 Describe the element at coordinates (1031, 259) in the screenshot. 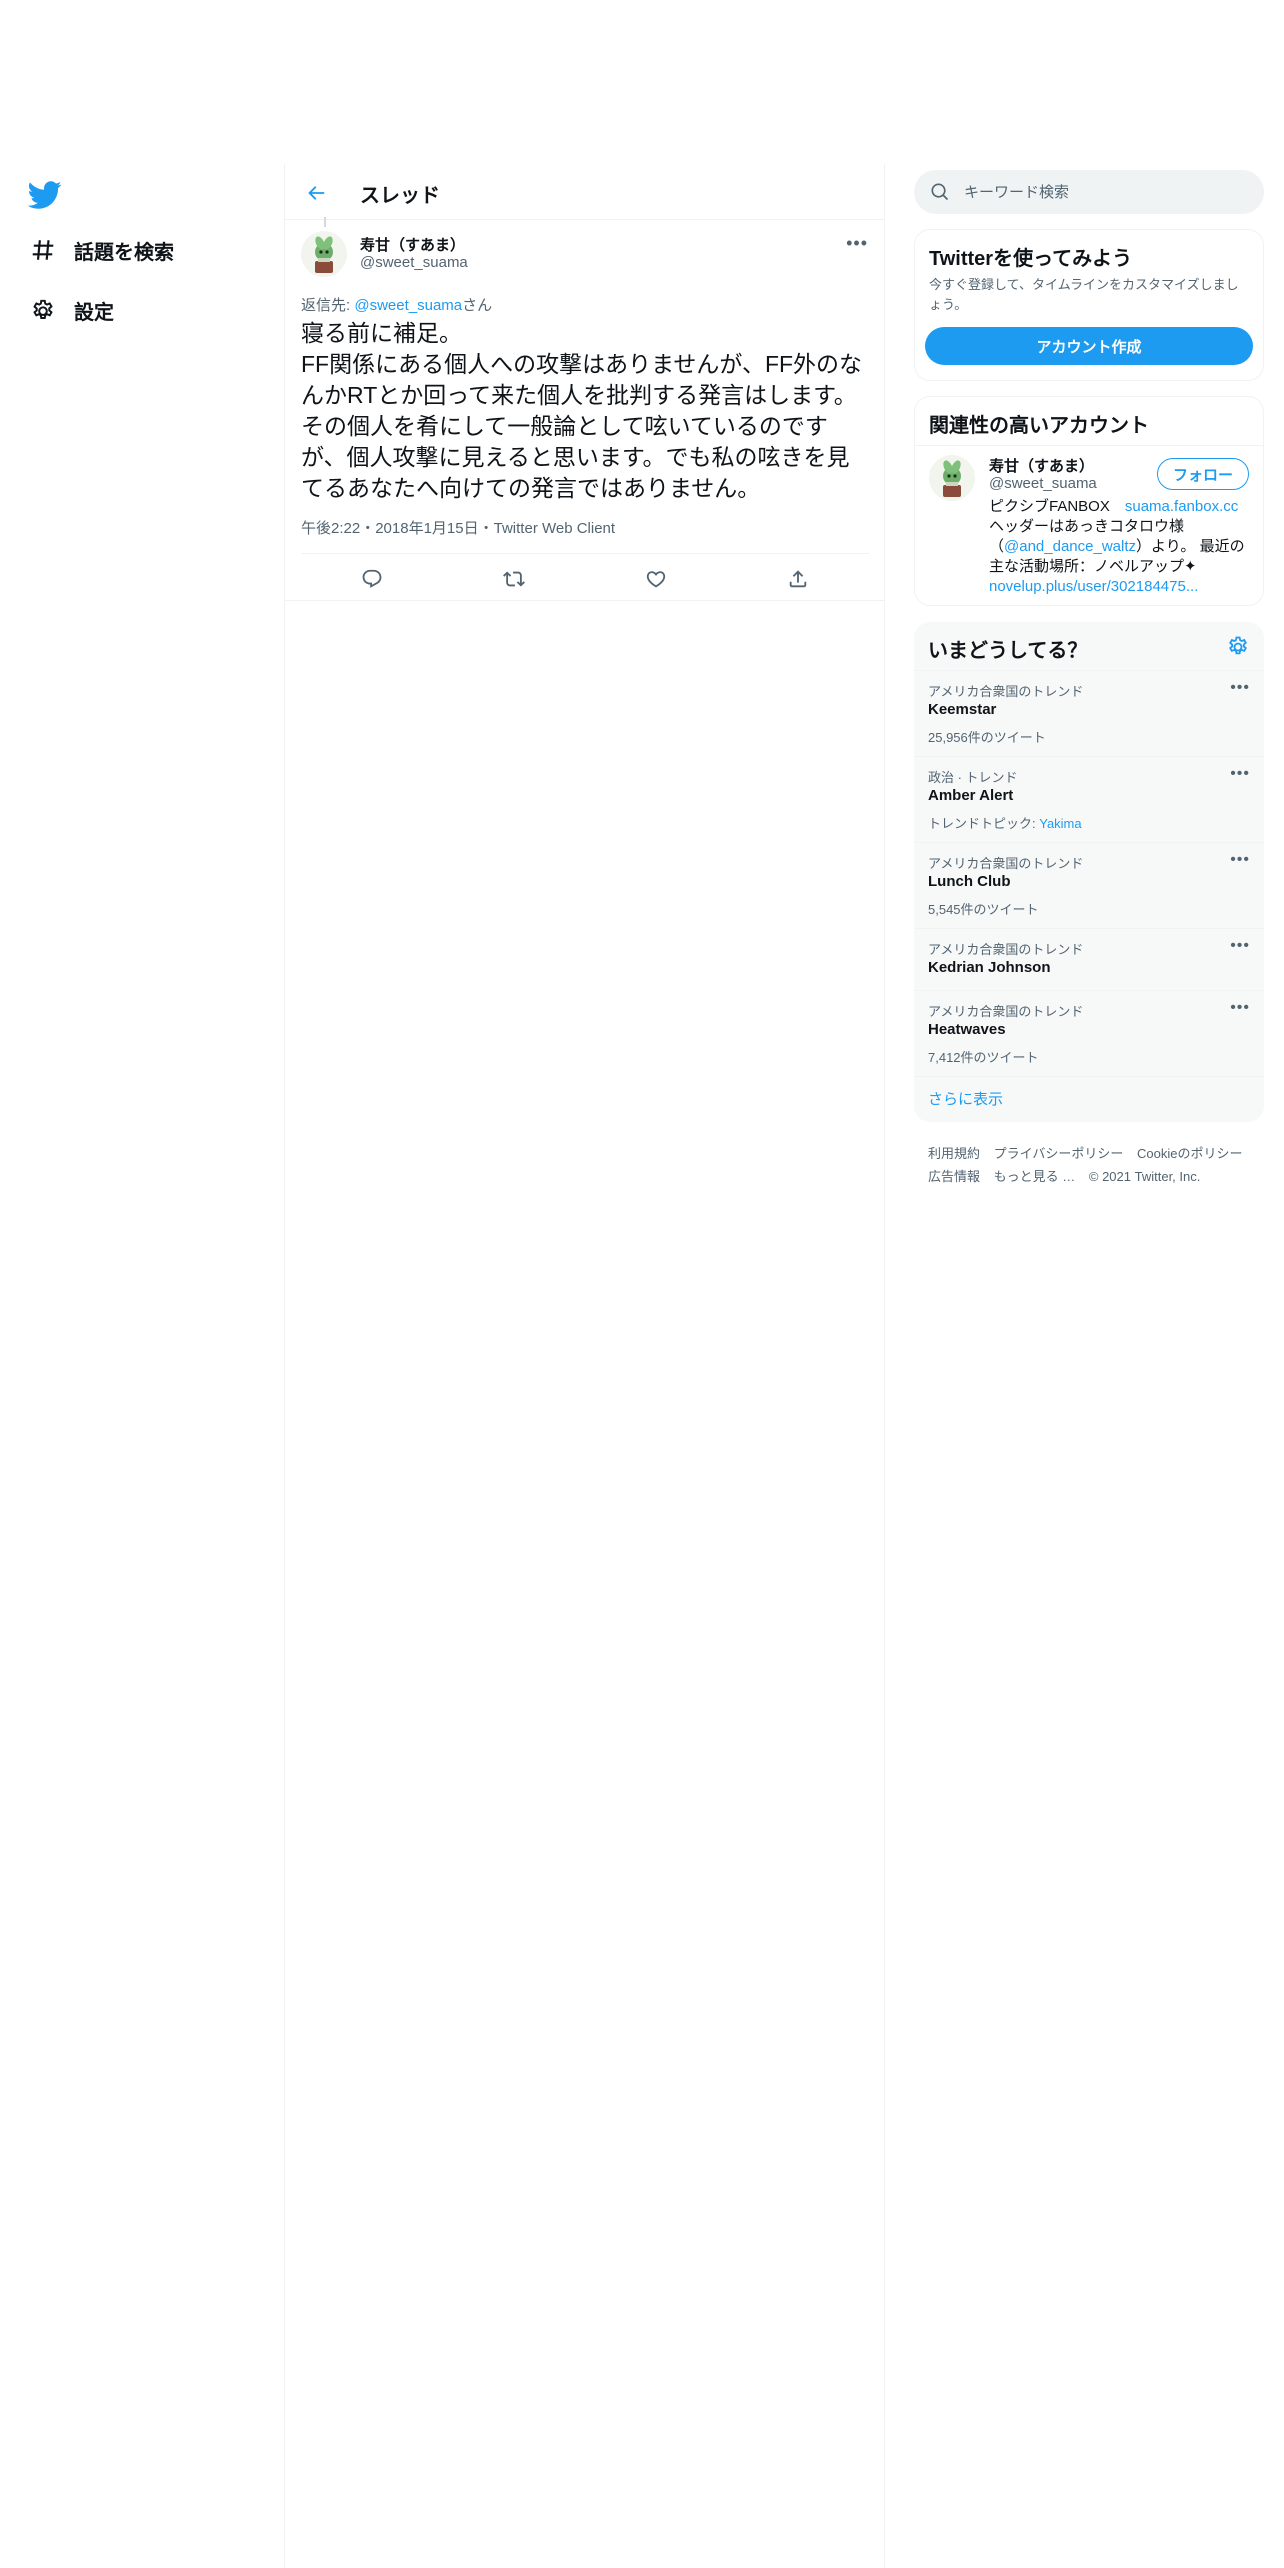

I see `signup-title: Twitterを使ってみよう` at that location.